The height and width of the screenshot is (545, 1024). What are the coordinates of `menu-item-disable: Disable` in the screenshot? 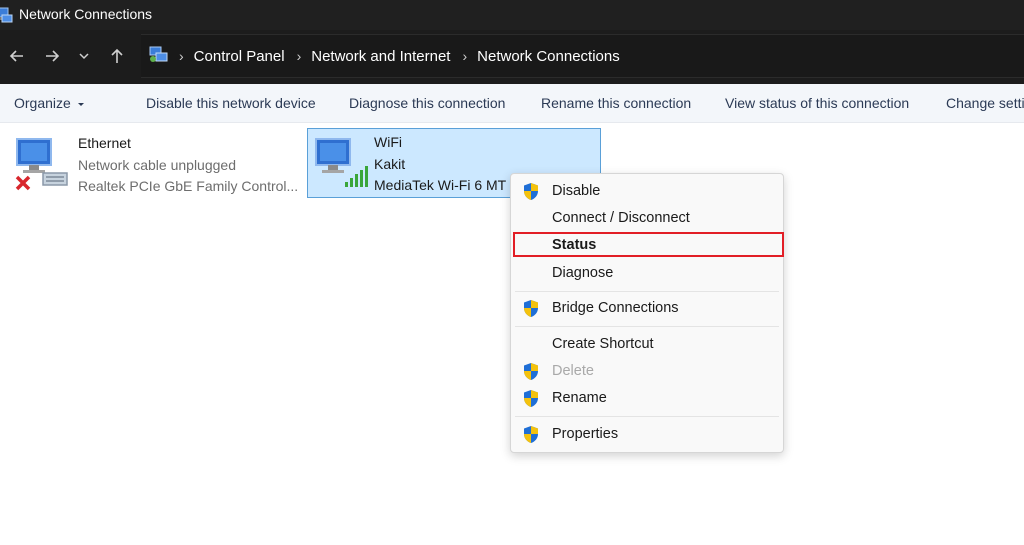 It's located at (647, 192).